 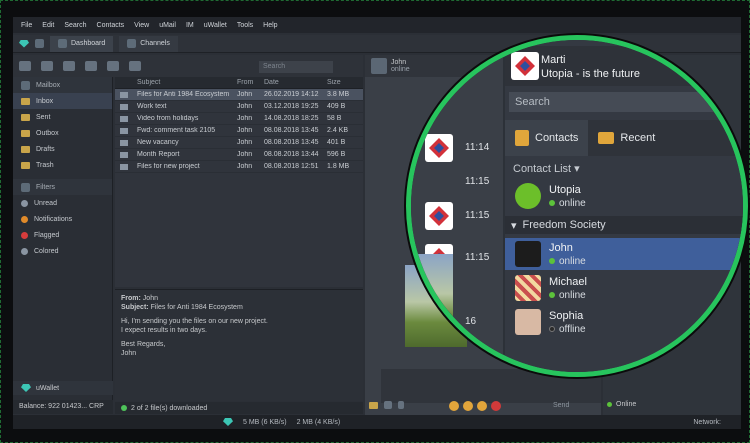 What do you see at coordinates (45, 101) in the screenshot?
I see `sidebar-item-label: Inbox` at bounding box center [45, 101].